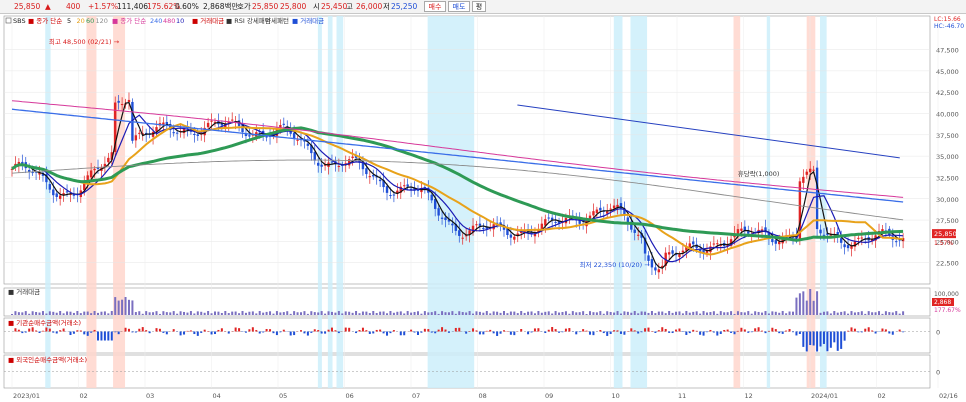  Describe the element at coordinates (180, 21) in the screenshot. I see `legend-vol-ma-period: 10` at that location.